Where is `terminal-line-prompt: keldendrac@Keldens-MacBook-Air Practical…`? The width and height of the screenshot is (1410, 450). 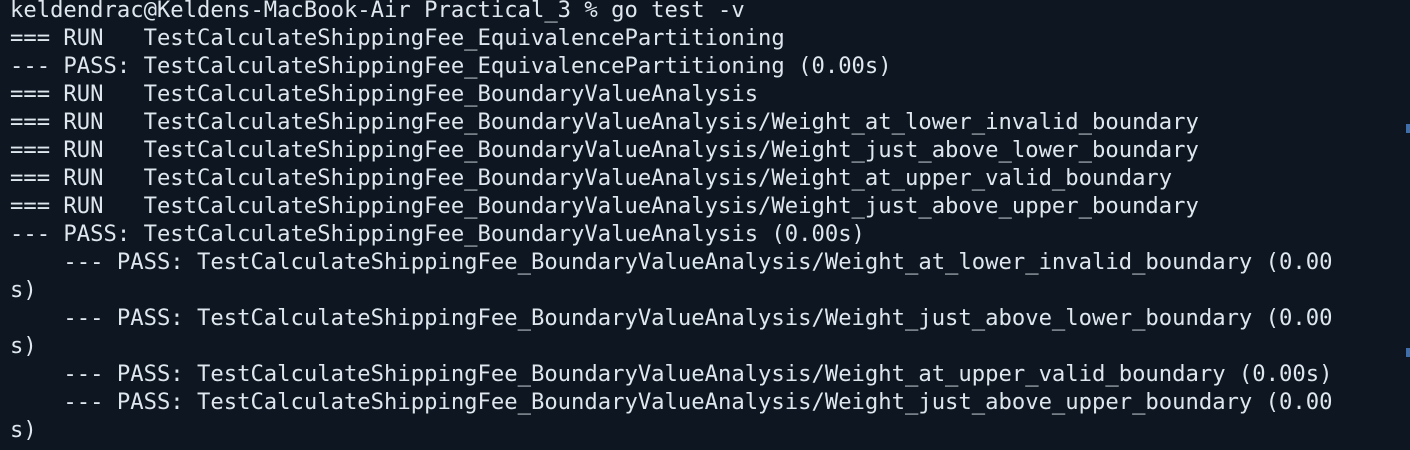
terminal-line-prompt: keldendrac@Keldens-MacBook-Air Practical… is located at coordinates (377, 11).